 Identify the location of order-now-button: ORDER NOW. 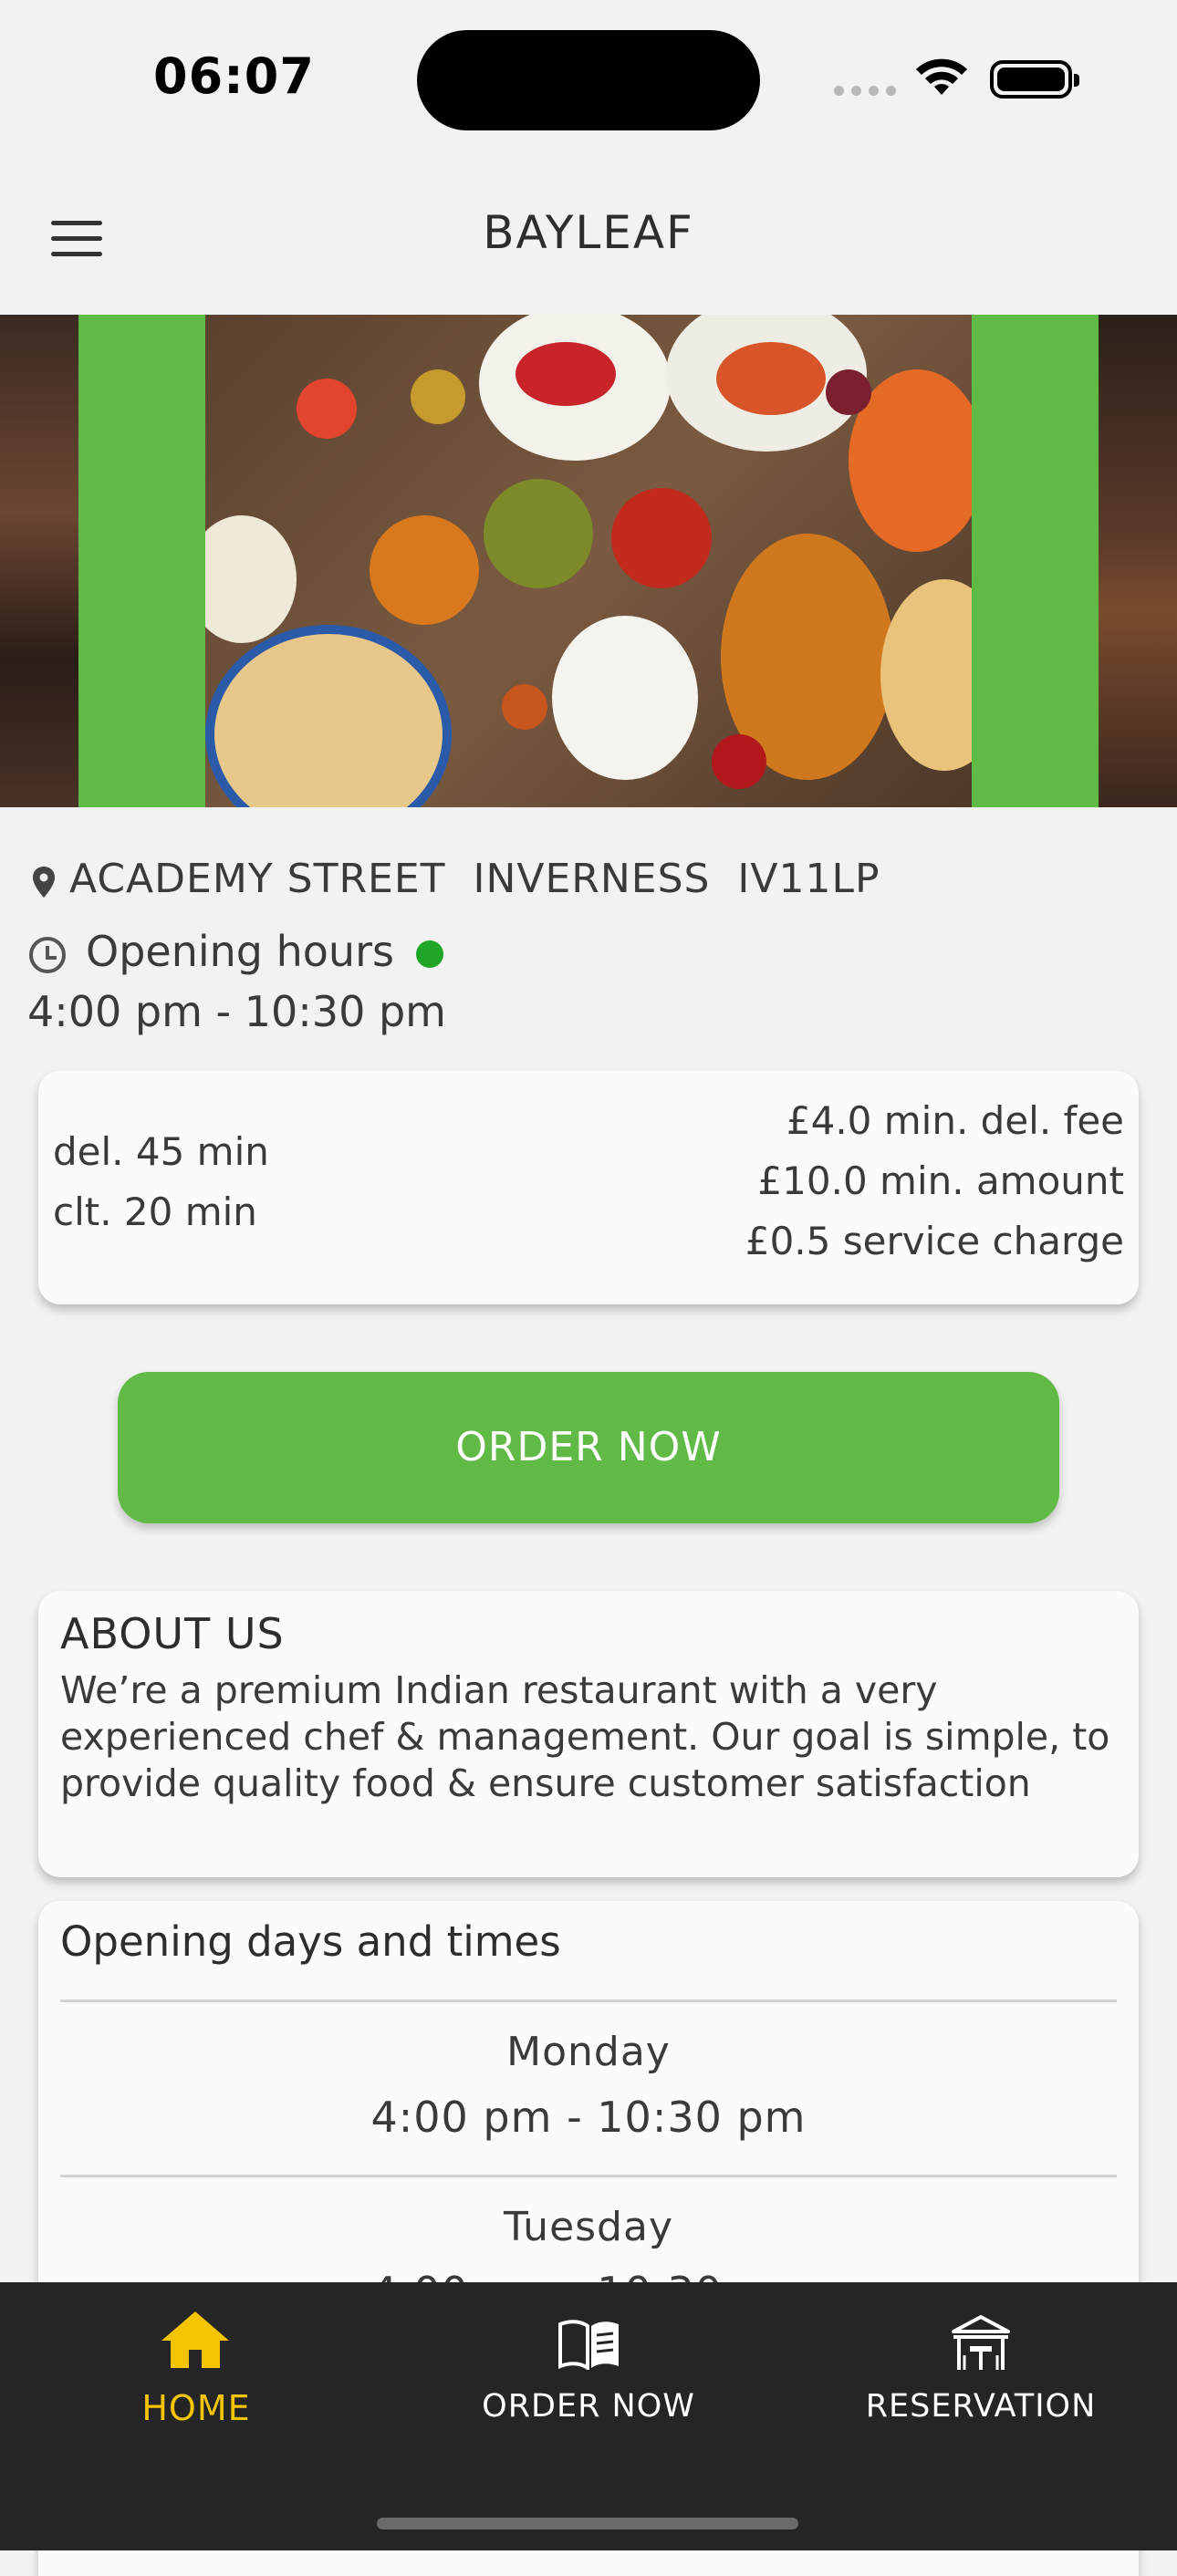
(589, 1447).